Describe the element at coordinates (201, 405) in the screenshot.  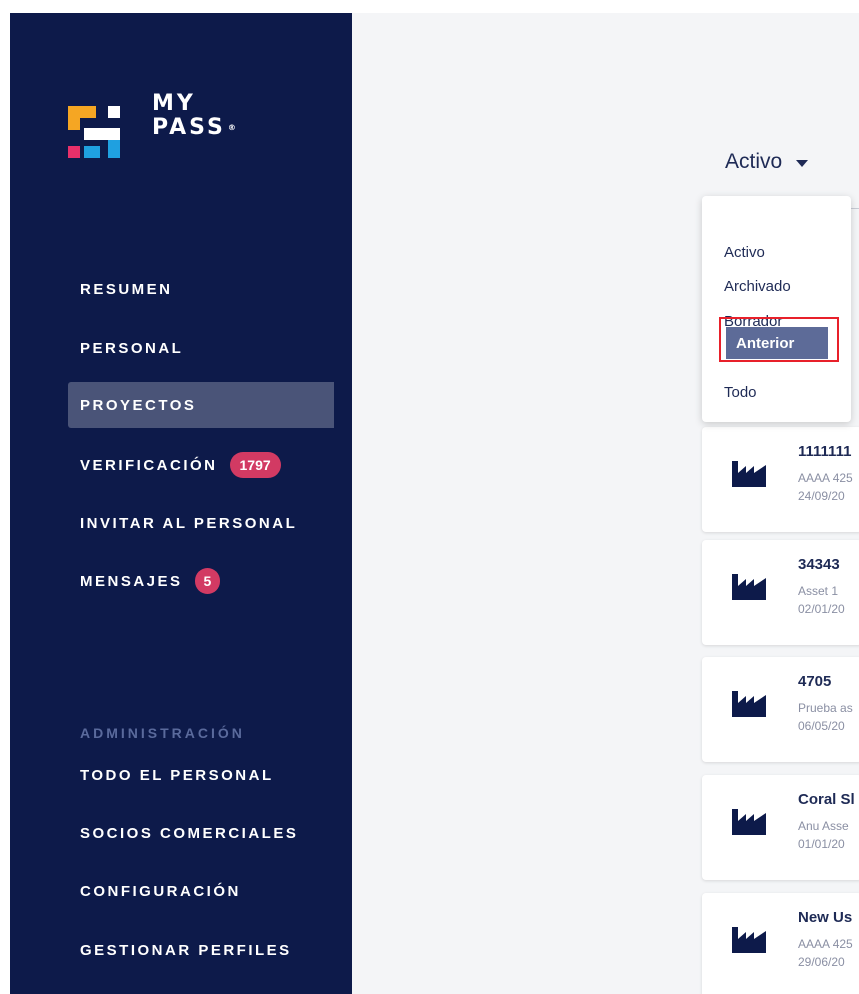
I see `nav-proyectos: PROYECTOS` at that location.